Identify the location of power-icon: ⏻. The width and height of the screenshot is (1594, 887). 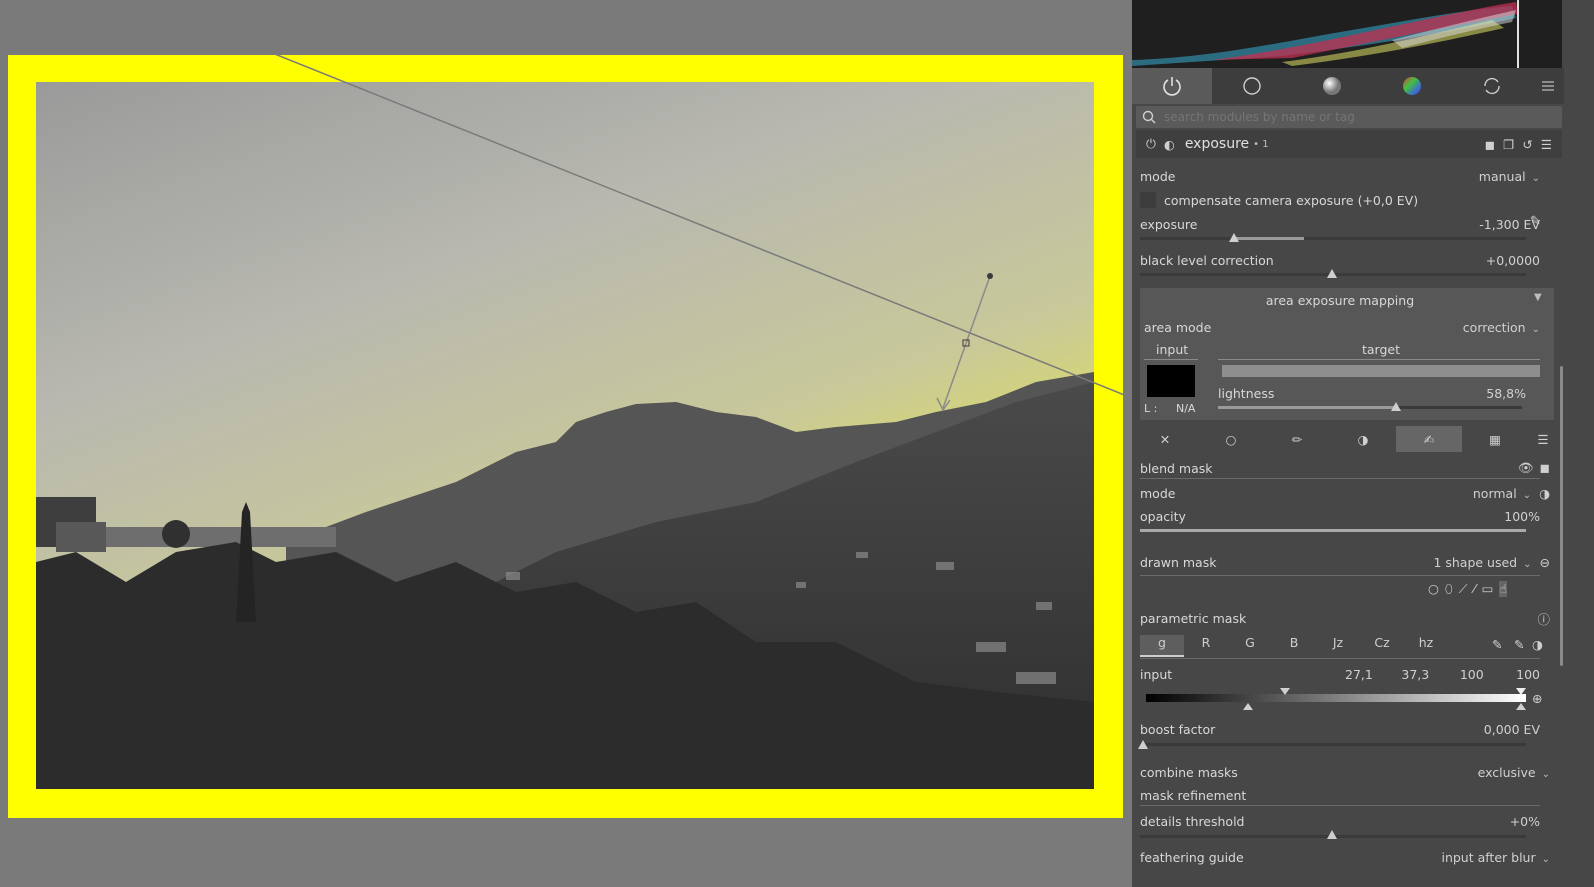
(1151, 144).